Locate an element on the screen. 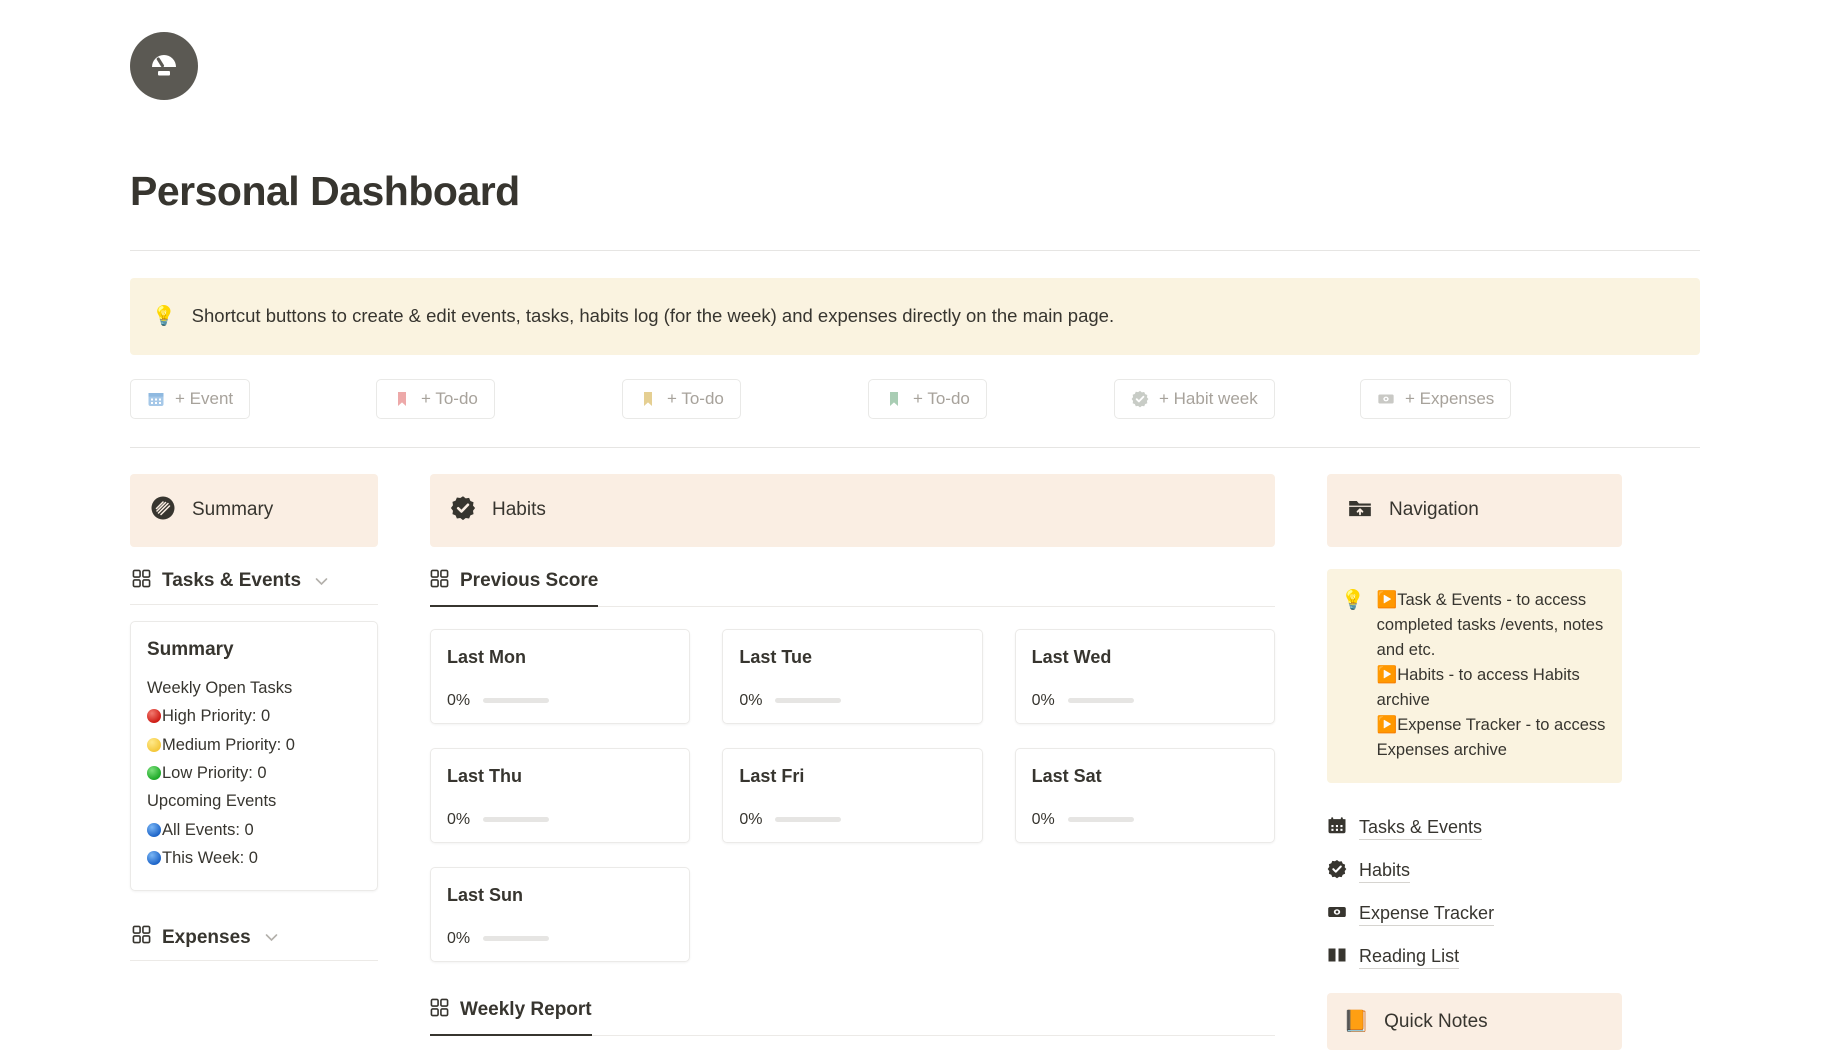 Image resolution: width=1830 pixels, height=1050 pixels. tab-weekly-report: Weekly Report is located at coordinates (511, 1017).